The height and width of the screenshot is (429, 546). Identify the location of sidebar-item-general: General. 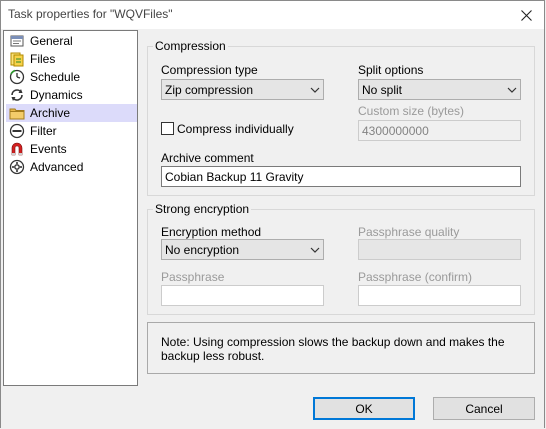
(71, 41).